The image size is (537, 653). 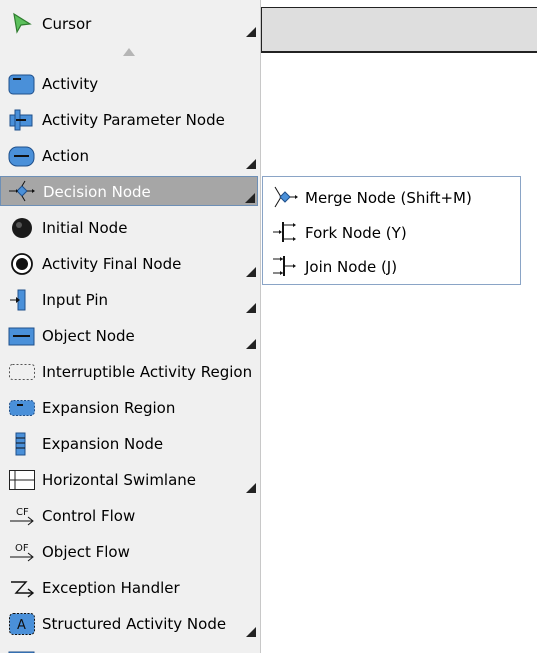 I want to click on palette-item-structured-activity-node: A Structured Activity Node, so click(x=129, y=624).